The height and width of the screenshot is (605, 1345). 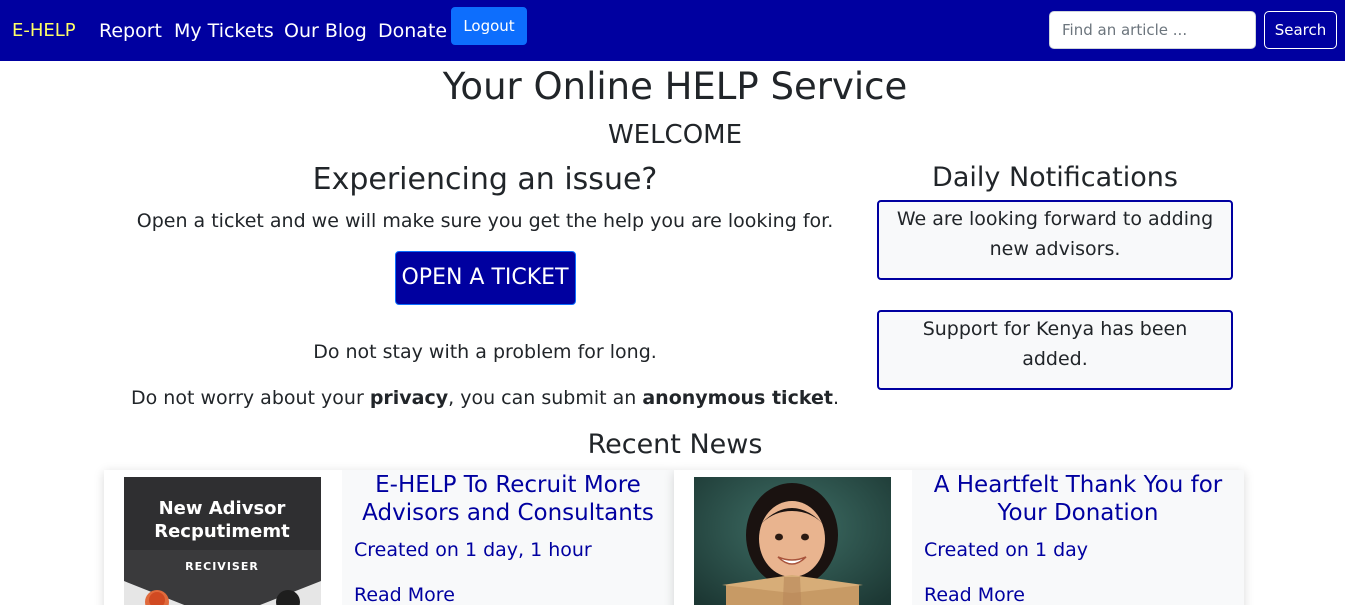 I want to click on privacy-text: privacy, so click(x=409, y=398).